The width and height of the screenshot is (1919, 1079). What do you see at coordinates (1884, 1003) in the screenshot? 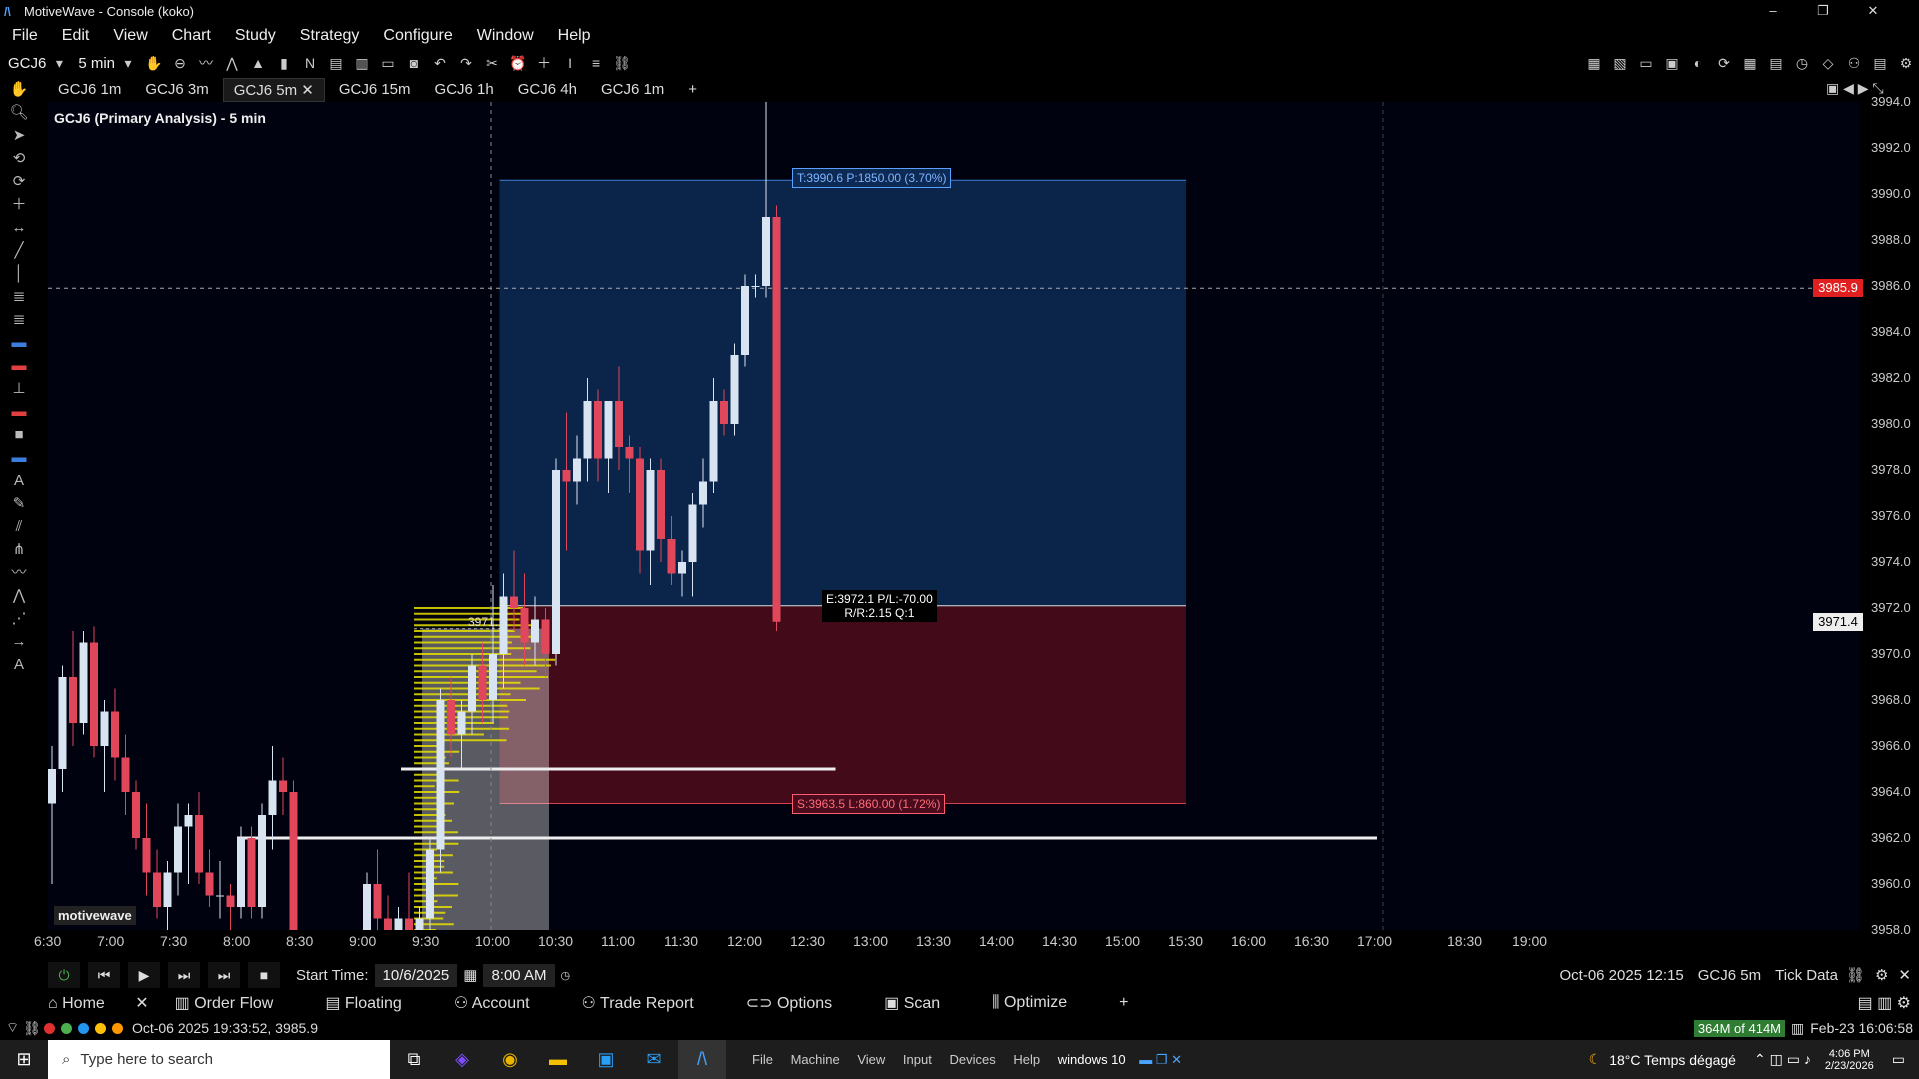
I see `panel-layout-icons: ▤ ▥ ⚙` at bounding box center [1884, 1003].